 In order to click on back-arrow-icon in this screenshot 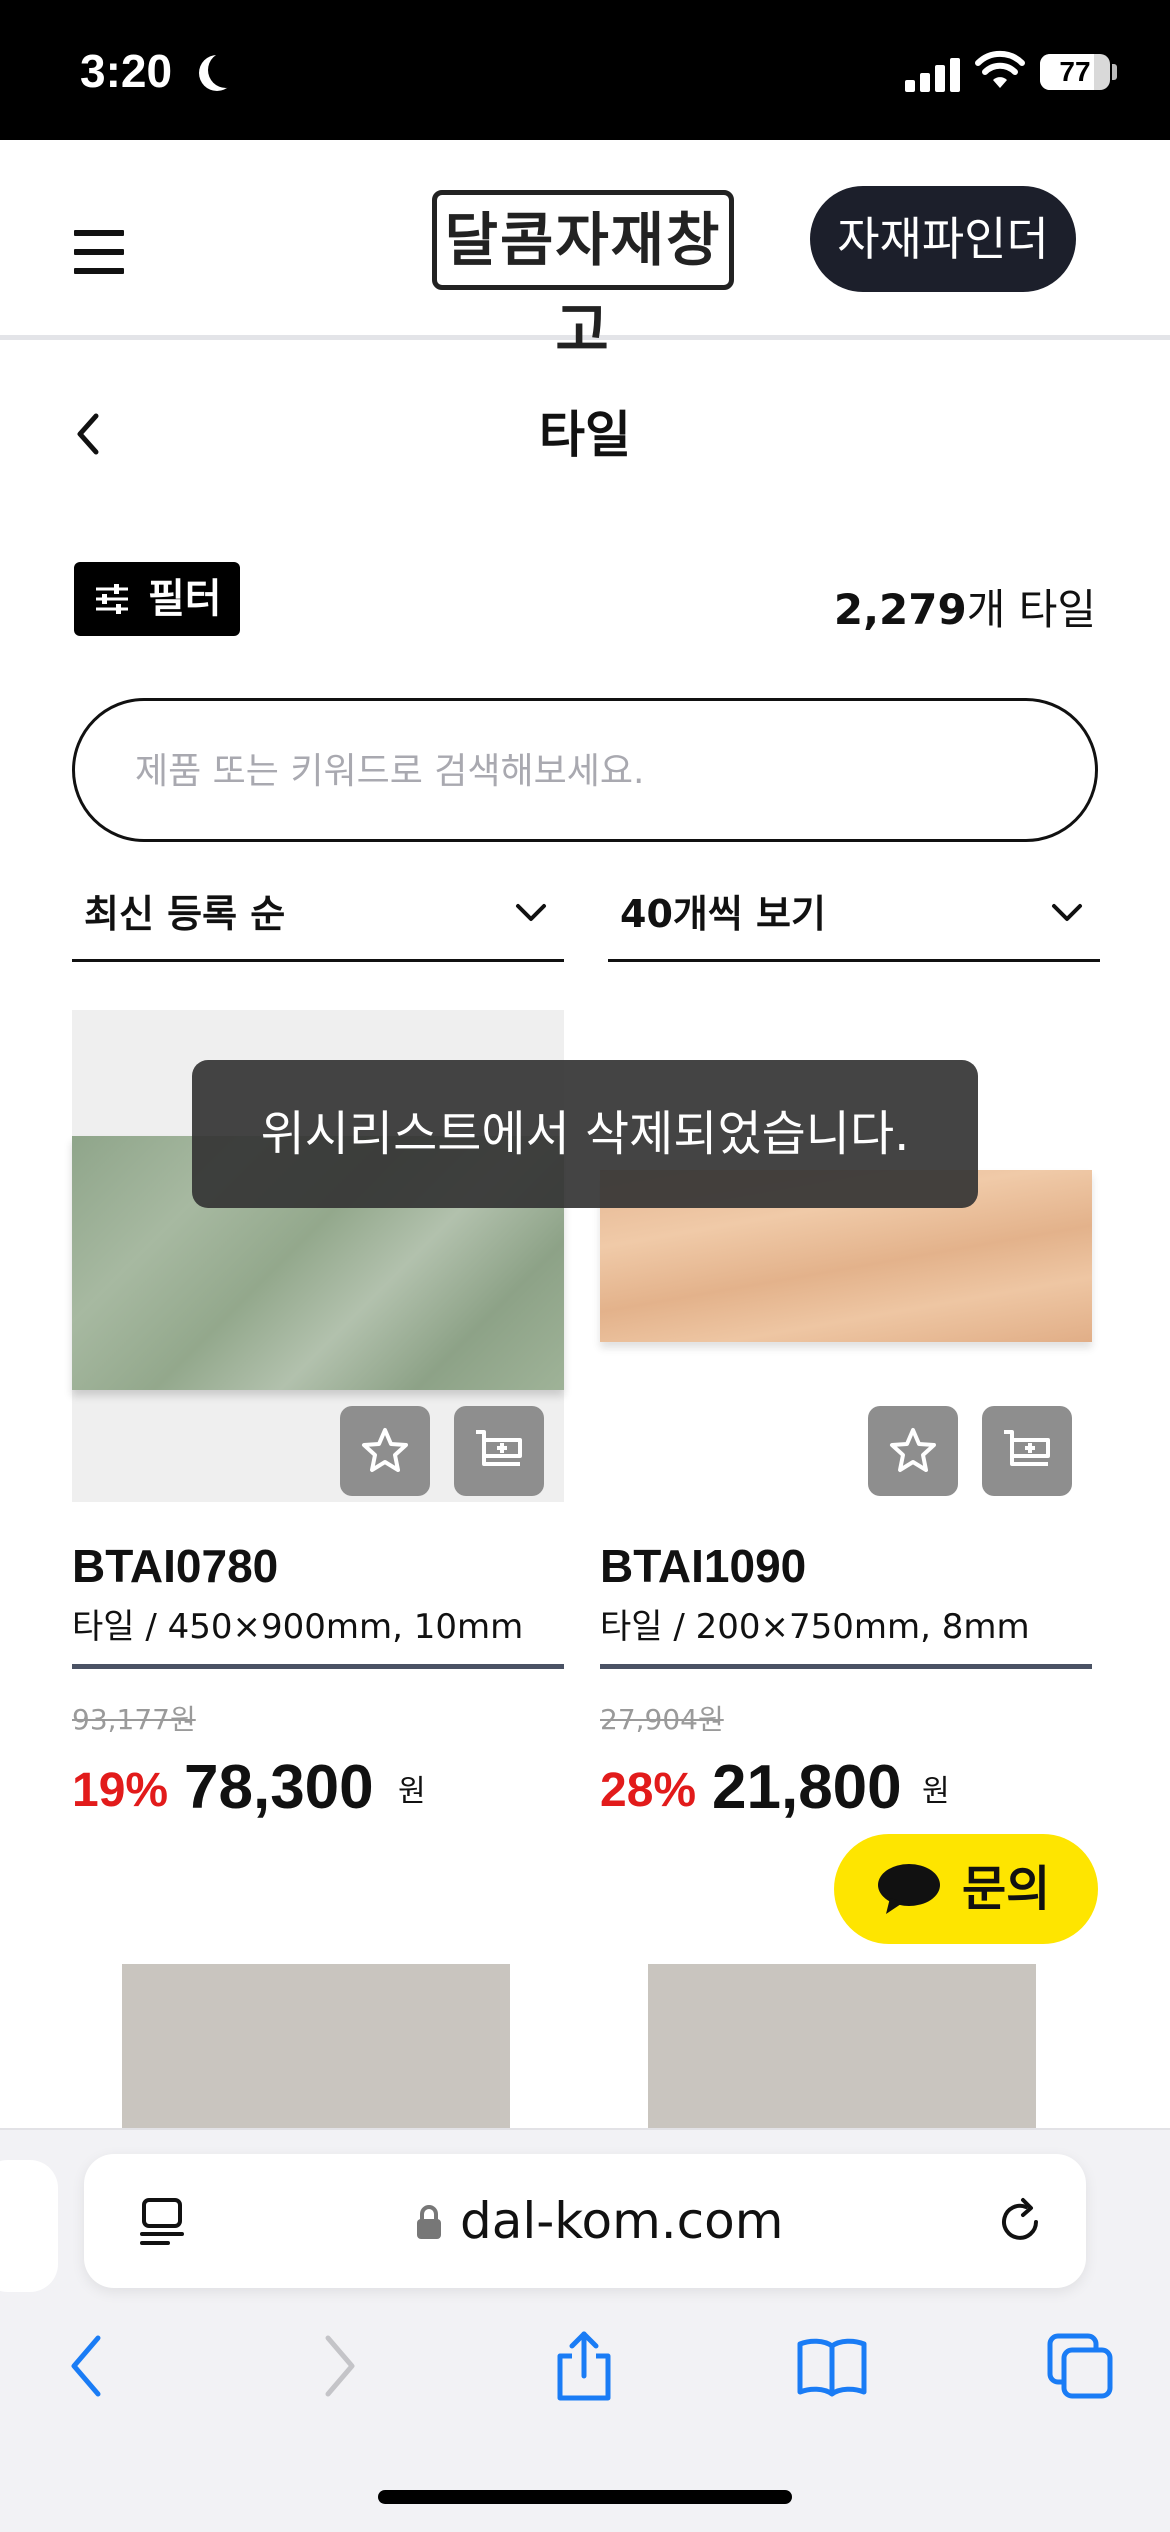, I will do `click(88, 2366)`.